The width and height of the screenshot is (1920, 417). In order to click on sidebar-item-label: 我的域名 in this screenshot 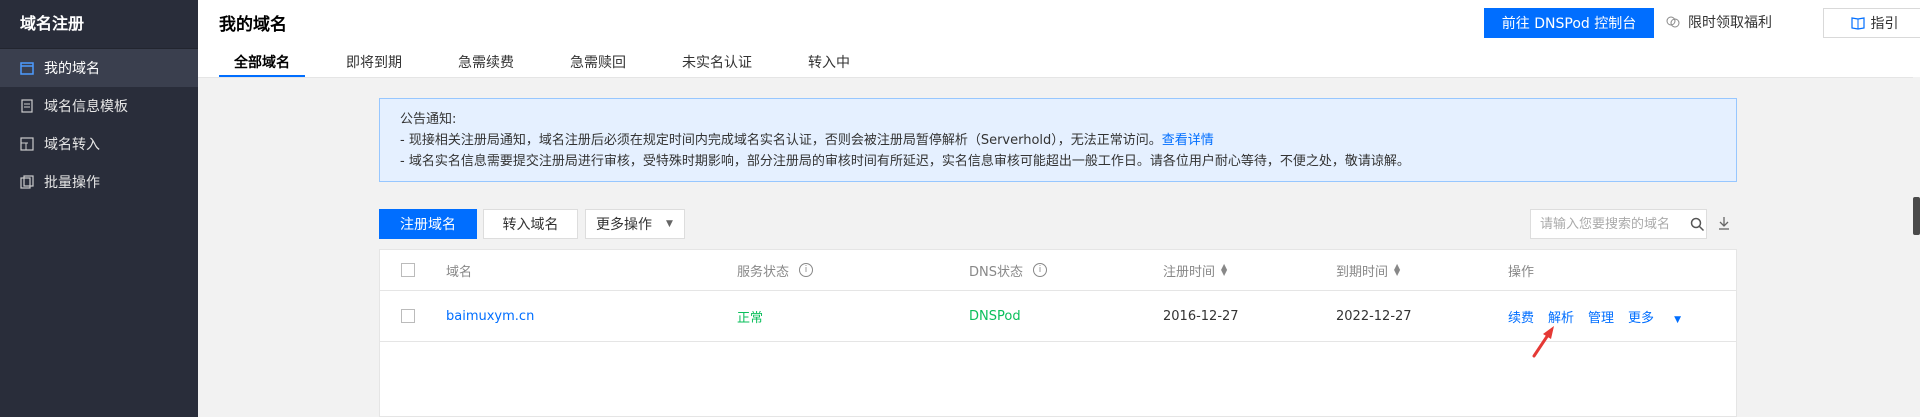, I will do `click(72, 69)`.